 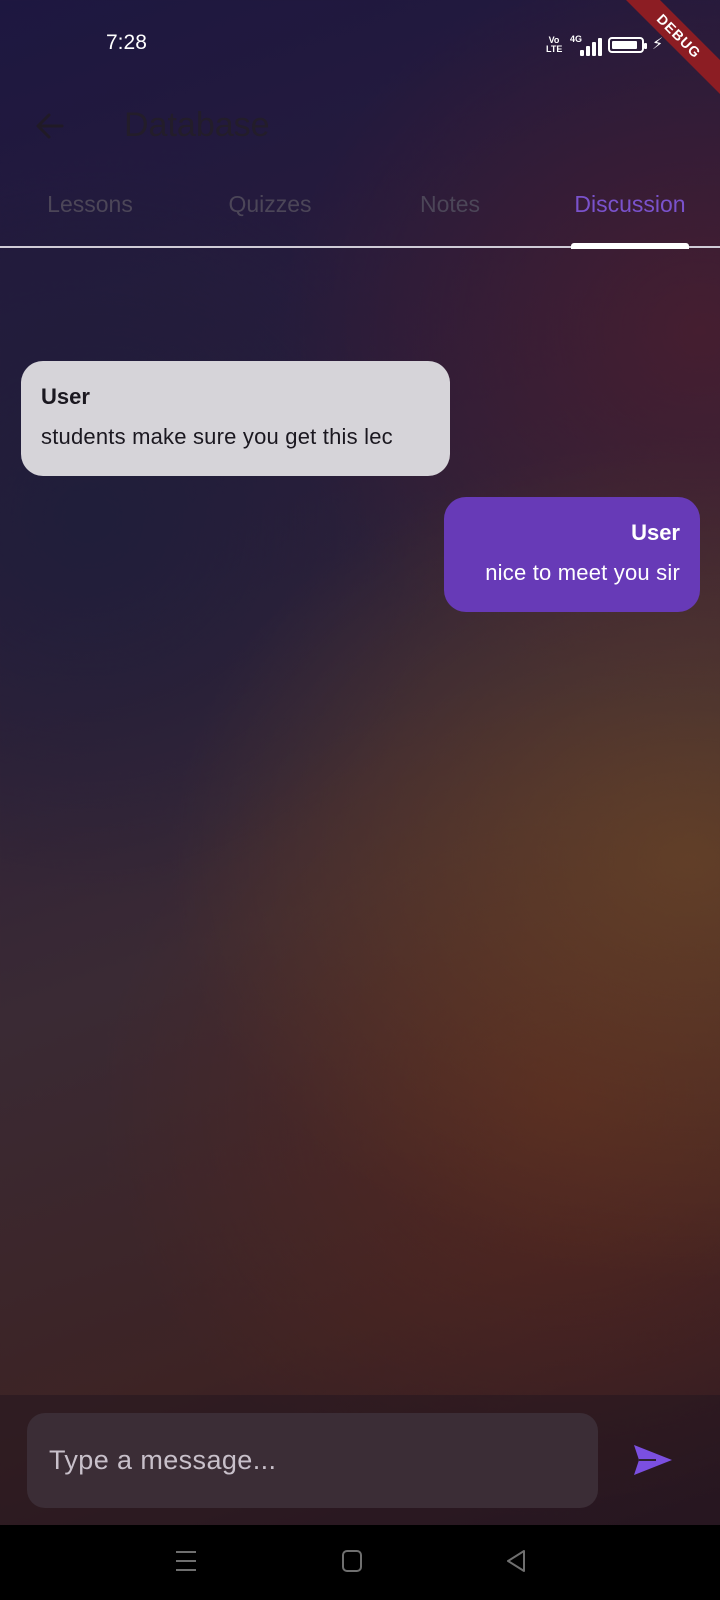 What do you see at coordinates (572, 554) in the screenshot?
I see `message-bubble-outgoing: User nice to meet you sir` at bounding box center [572, 554].